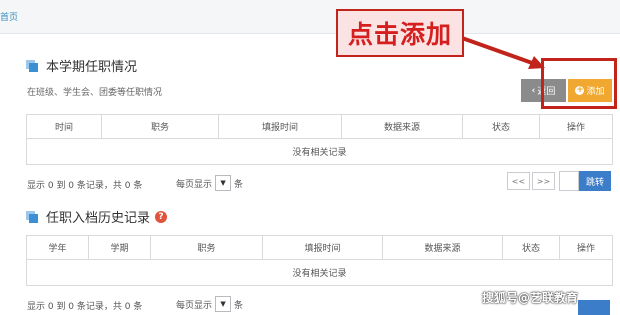  What do you see at coordinates (530, 298) in the screenshot?
I see `watermark: 搜狐号@艺联教育` at bounding box center [530, 298].